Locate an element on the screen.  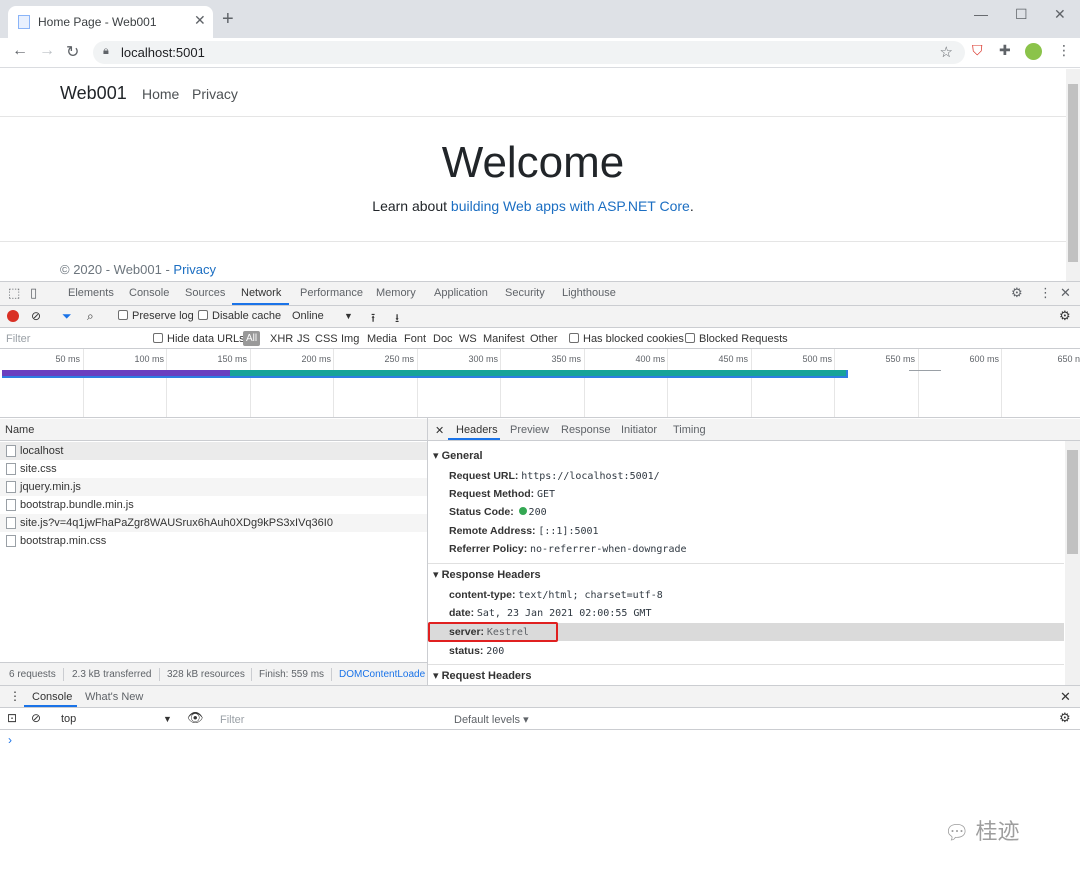
tab-whats-new: What's New is located at coordinates (114, 697).